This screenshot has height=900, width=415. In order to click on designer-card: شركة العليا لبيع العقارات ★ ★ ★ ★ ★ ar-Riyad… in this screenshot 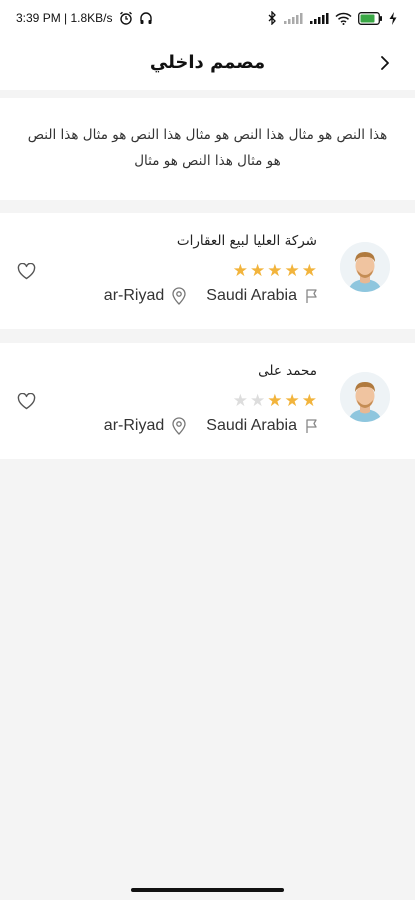, I will do `click(207, 271)`.